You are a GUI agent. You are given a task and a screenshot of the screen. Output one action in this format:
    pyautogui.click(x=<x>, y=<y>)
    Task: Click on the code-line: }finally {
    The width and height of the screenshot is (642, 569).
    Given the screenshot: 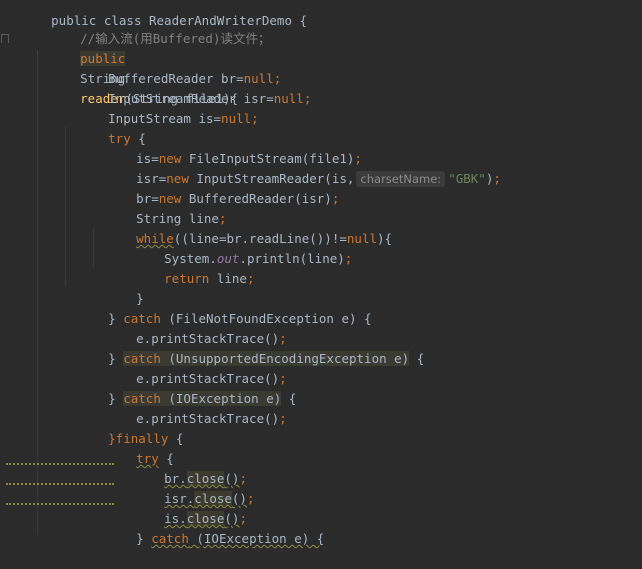 What is the action you would take?
    pyautogui.click(x=123, y=427)
    